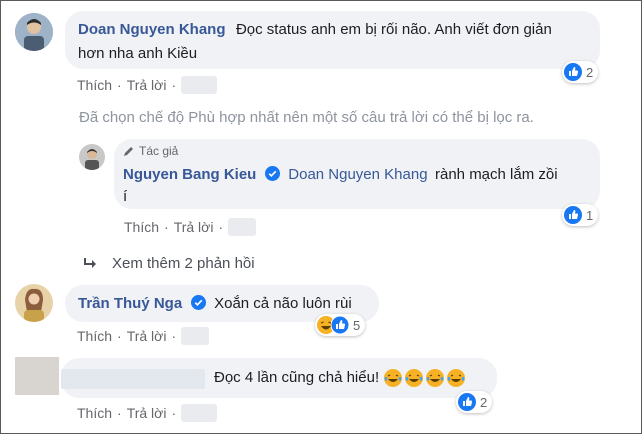  Describe the element at coordinates (37, 376) in the screenshot. I see `redacted-avatar` at that location.